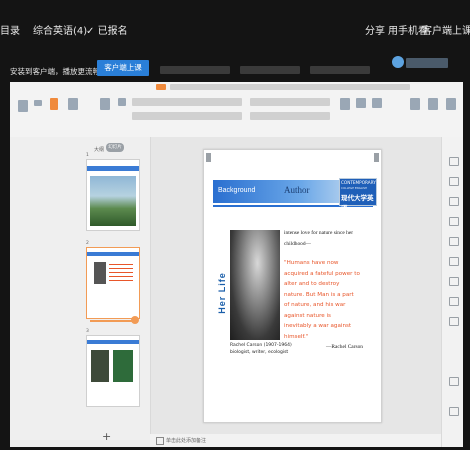  Describe the element at coordinates (113, 321) in the screenshot. I see `thumb-progress-track` at that location.